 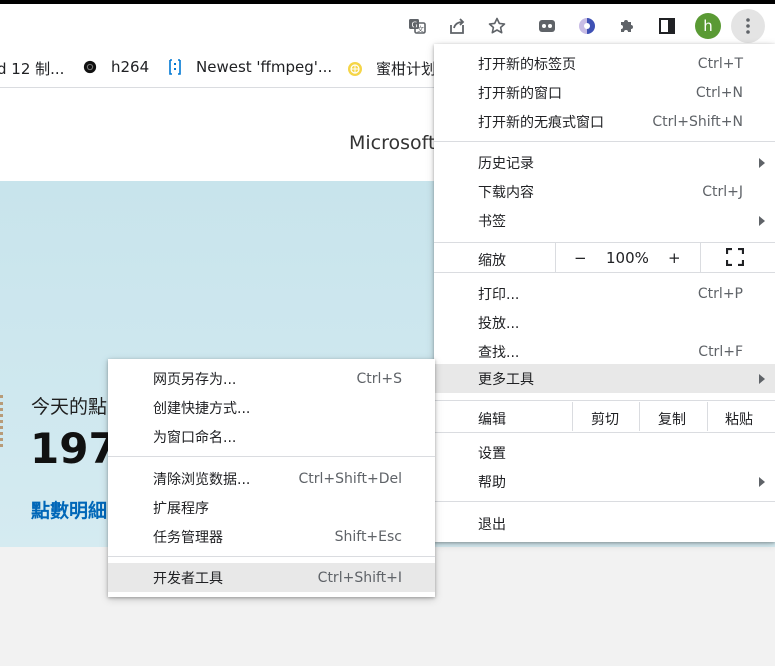 I want to click on menu-find: 查找... Ctrl+F, so click(x=604, y=351).